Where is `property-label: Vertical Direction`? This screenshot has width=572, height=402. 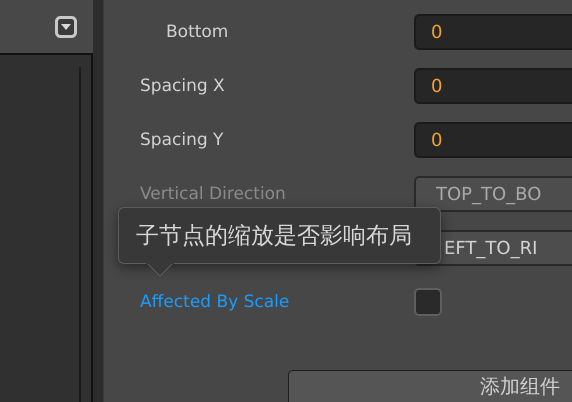 property-label: Vertical Direction is located at coordinates (213, 194).